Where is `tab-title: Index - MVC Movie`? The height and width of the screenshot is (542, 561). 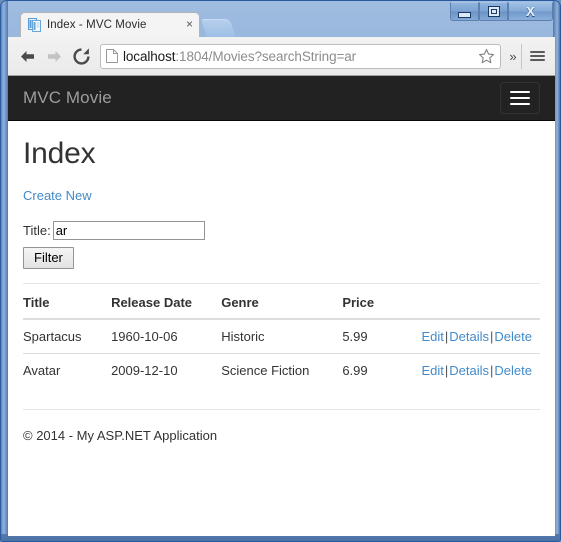 tab-title: Index - MVC Movie is located at coordinates (97, 25).